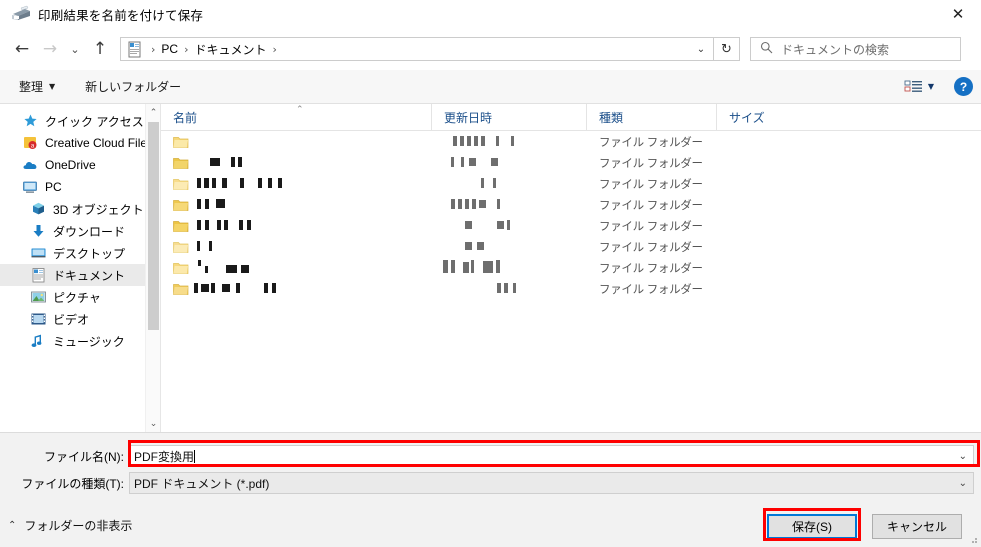 The height and width of the screenshot is (547, 981). What do you see at coordinates (153, 112) in the screenshot?
I see `scroll-up-icon: ⌃` at bounding box center [153, 112].